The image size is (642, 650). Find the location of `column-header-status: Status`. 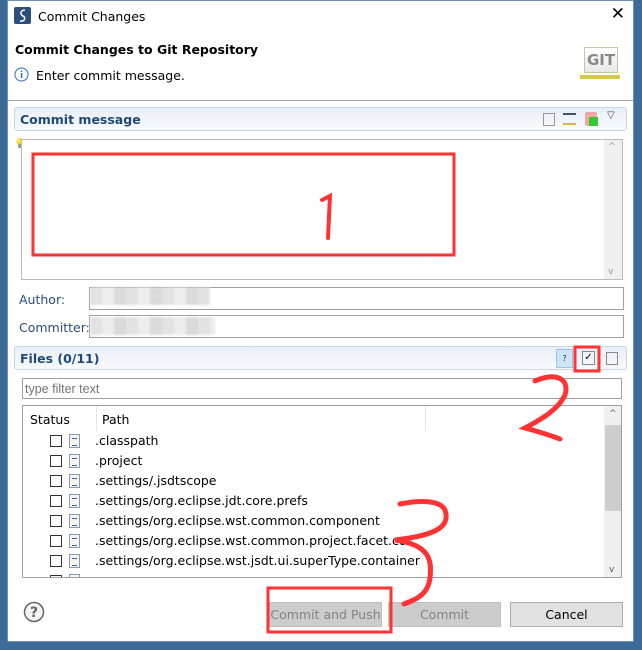

column-header-status: Status is located at coordinates (50, 419).